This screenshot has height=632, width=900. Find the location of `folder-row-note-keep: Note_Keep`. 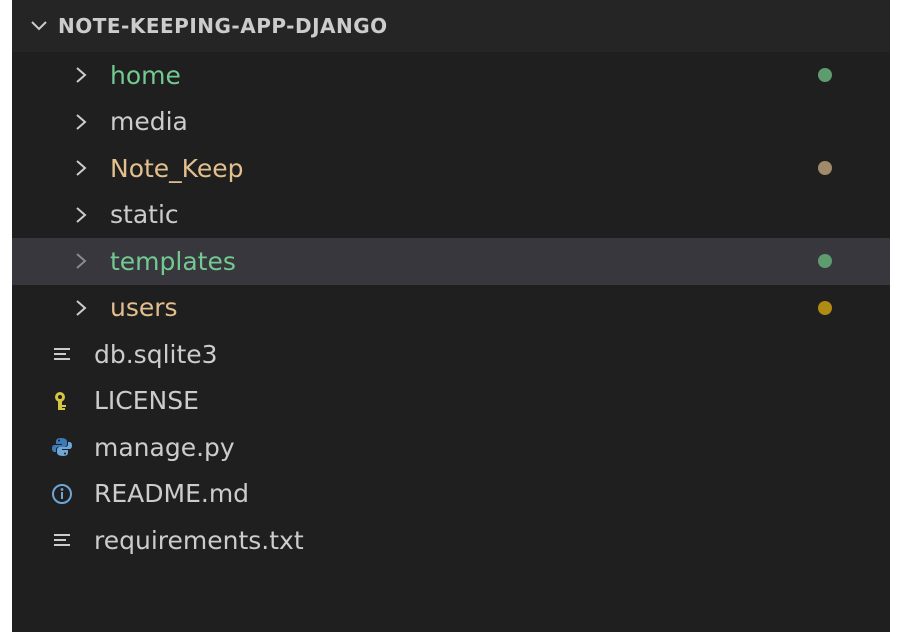

folder-row-note-keep: Note_Keep is located at coordinates (451, 168).